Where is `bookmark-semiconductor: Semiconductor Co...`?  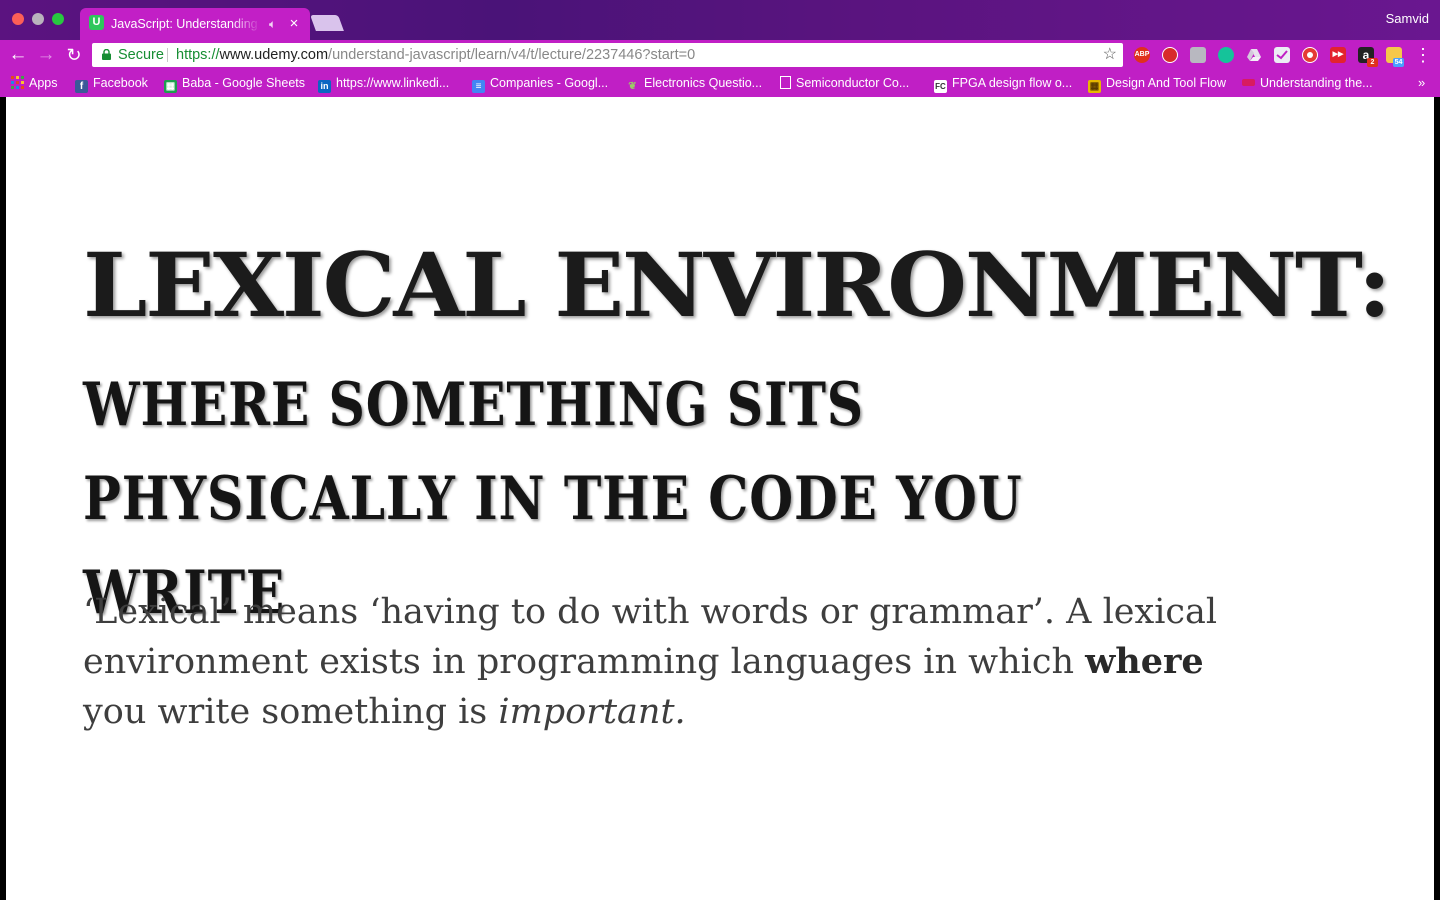
bookmark-semiconductor: Semiconductor Co... is located at coordinates (844, 83).